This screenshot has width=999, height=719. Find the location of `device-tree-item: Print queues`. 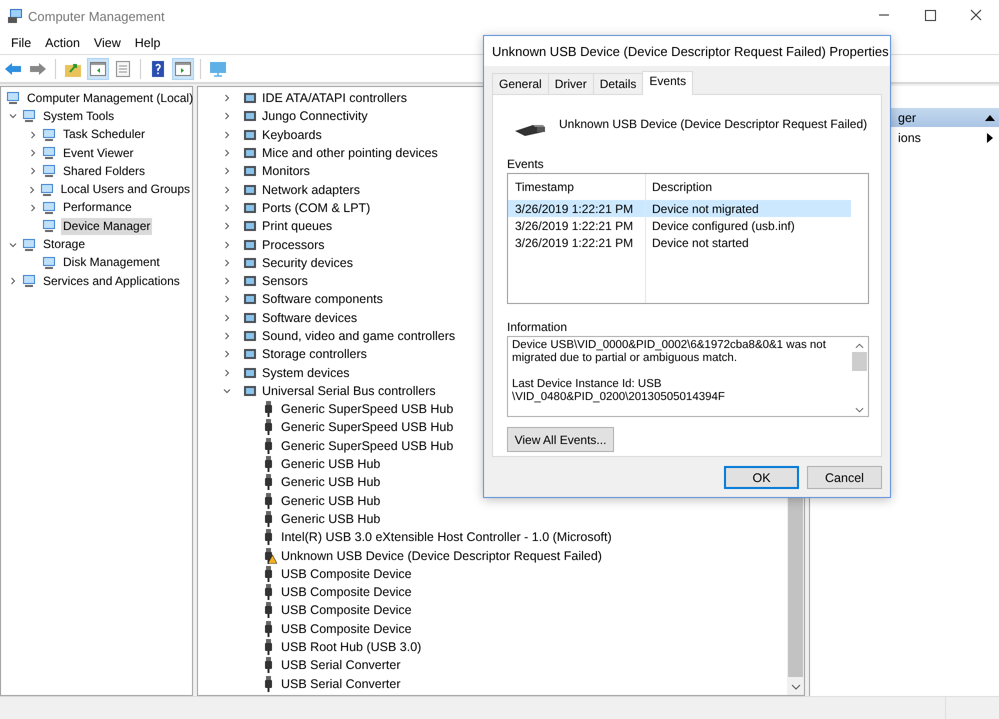

device-tree-item: Print queues is located at coordinates (297, 226).